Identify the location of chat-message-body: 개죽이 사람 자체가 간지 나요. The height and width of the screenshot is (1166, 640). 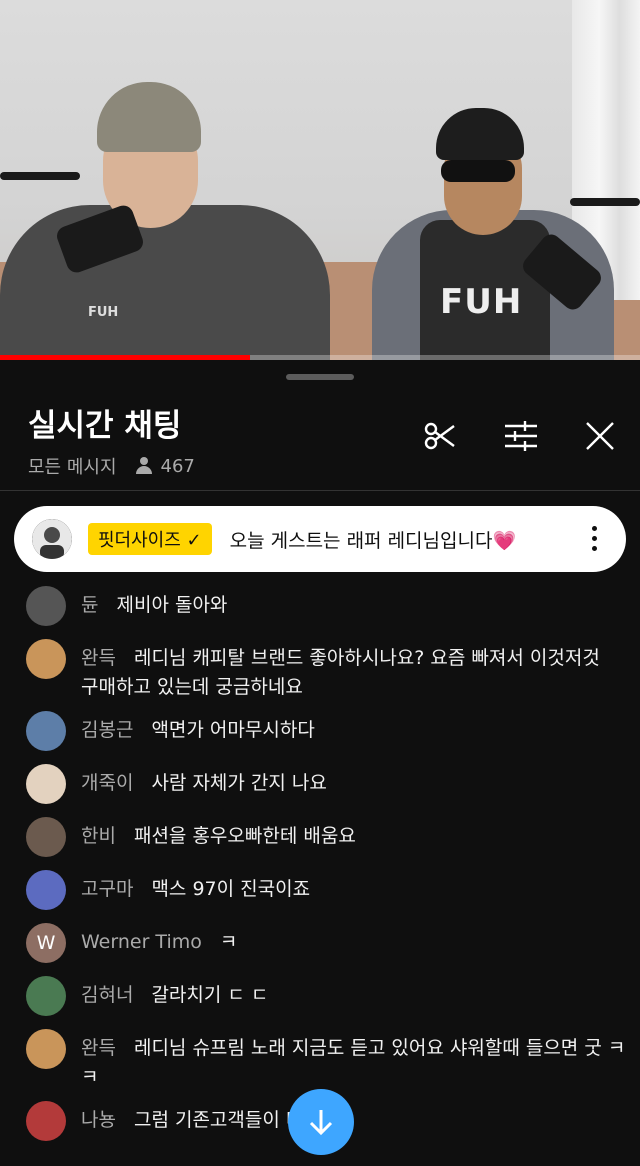
(204, 781).